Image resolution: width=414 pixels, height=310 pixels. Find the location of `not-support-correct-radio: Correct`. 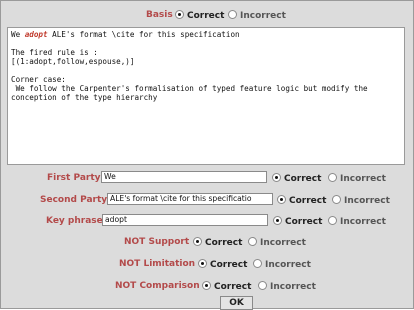

not-support-correct-radio: Correct is located at coordinates (217, 242).